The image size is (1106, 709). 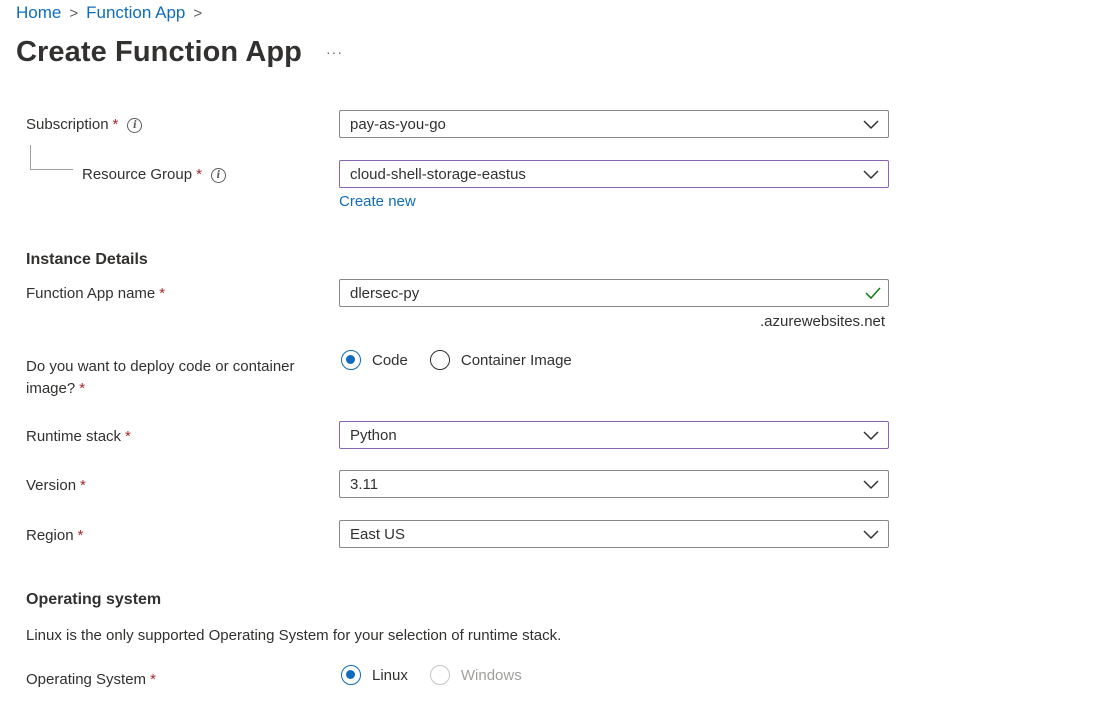 I want to click on version-label-text: Version, so click(x=51, y=485).